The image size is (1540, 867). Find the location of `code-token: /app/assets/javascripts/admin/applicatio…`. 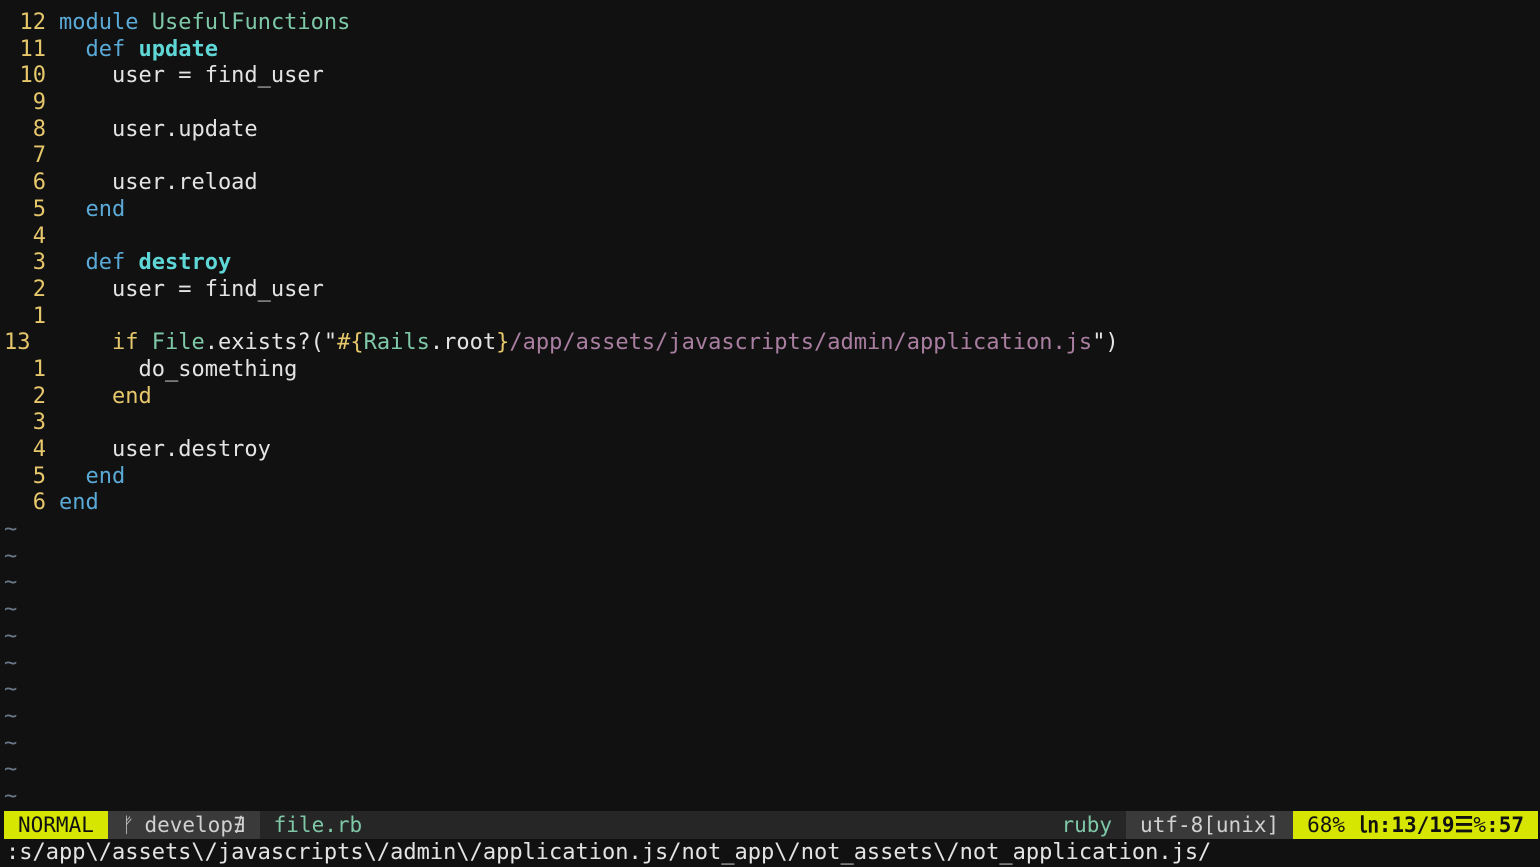

code-token: /app/assets/javascripts/admin/applicatio… is located at coordinates (801, 343).